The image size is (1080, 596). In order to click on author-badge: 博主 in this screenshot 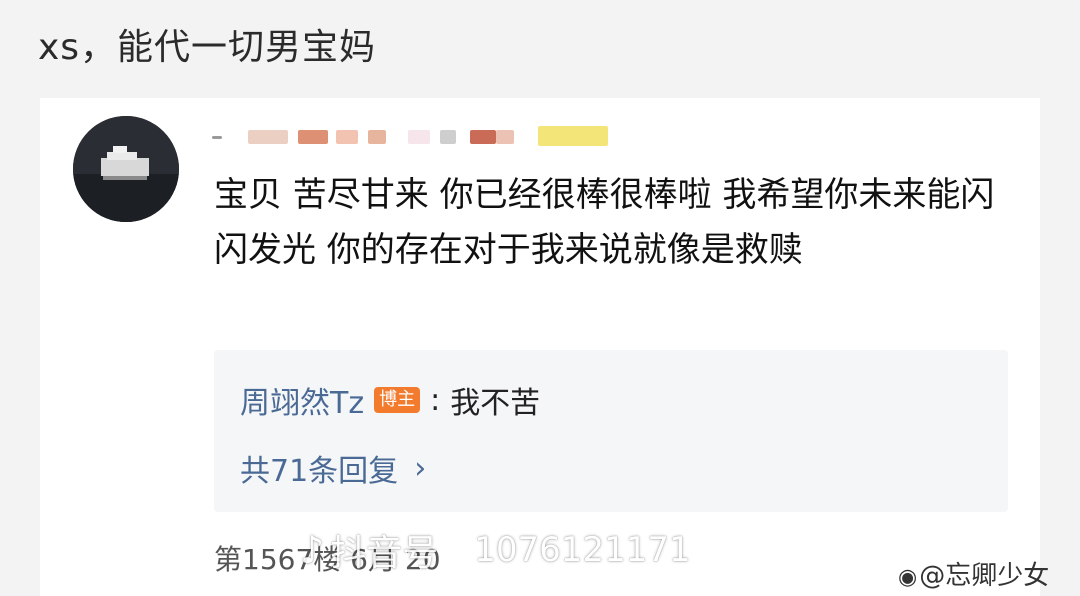, I will do `click(397, 400)`.